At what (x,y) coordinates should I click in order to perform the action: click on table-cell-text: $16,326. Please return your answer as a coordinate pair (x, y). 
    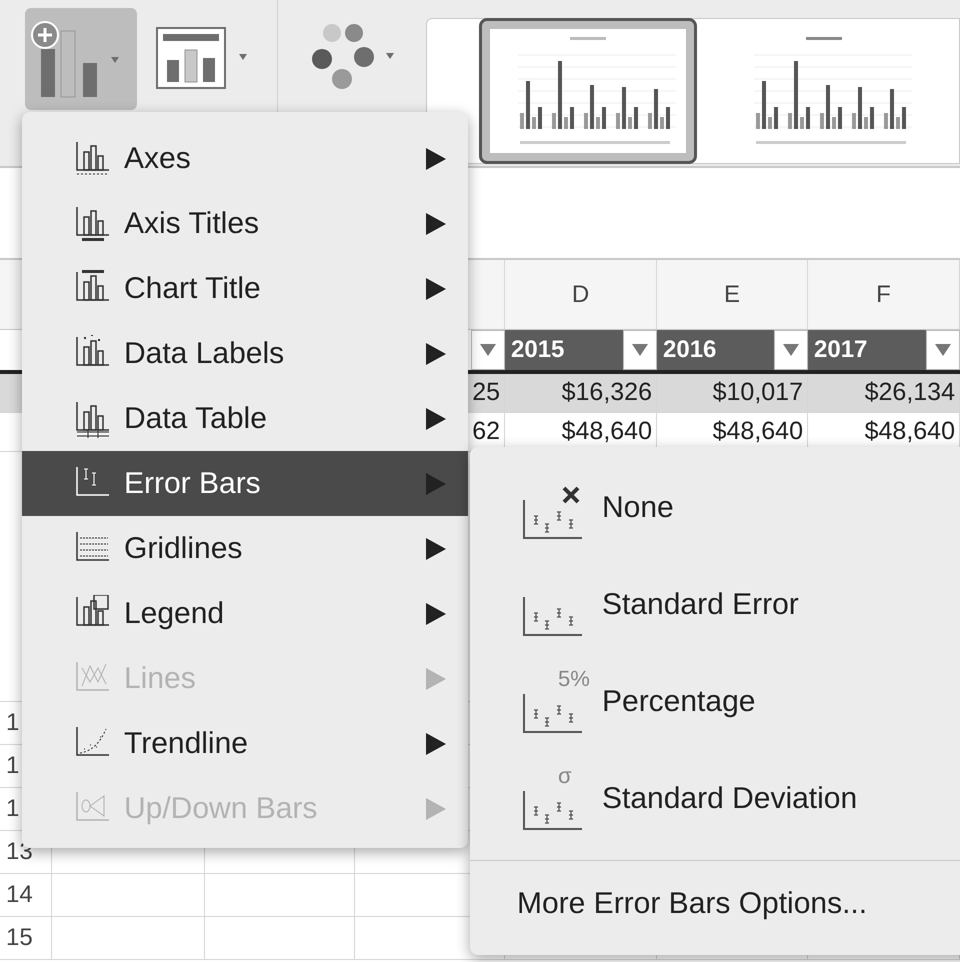
    Looking at the image, I should click on (607, 392).